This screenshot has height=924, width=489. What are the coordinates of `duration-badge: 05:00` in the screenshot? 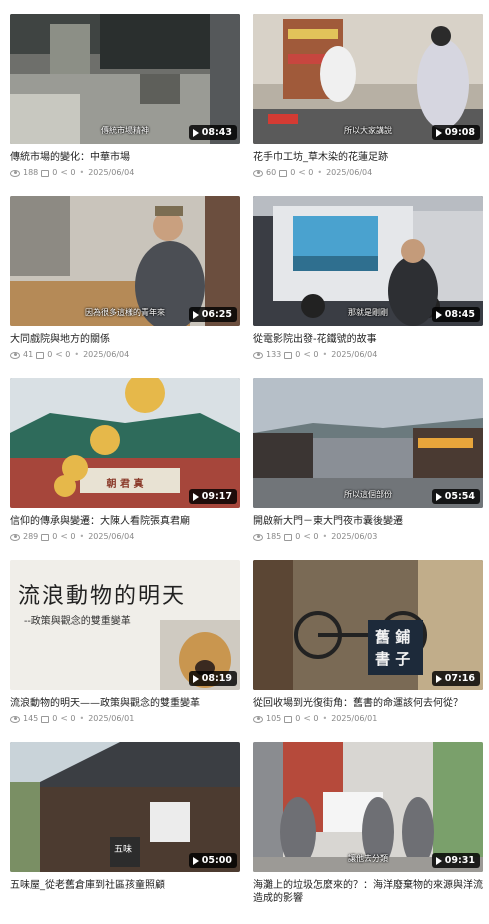 It's located at (212, 860).